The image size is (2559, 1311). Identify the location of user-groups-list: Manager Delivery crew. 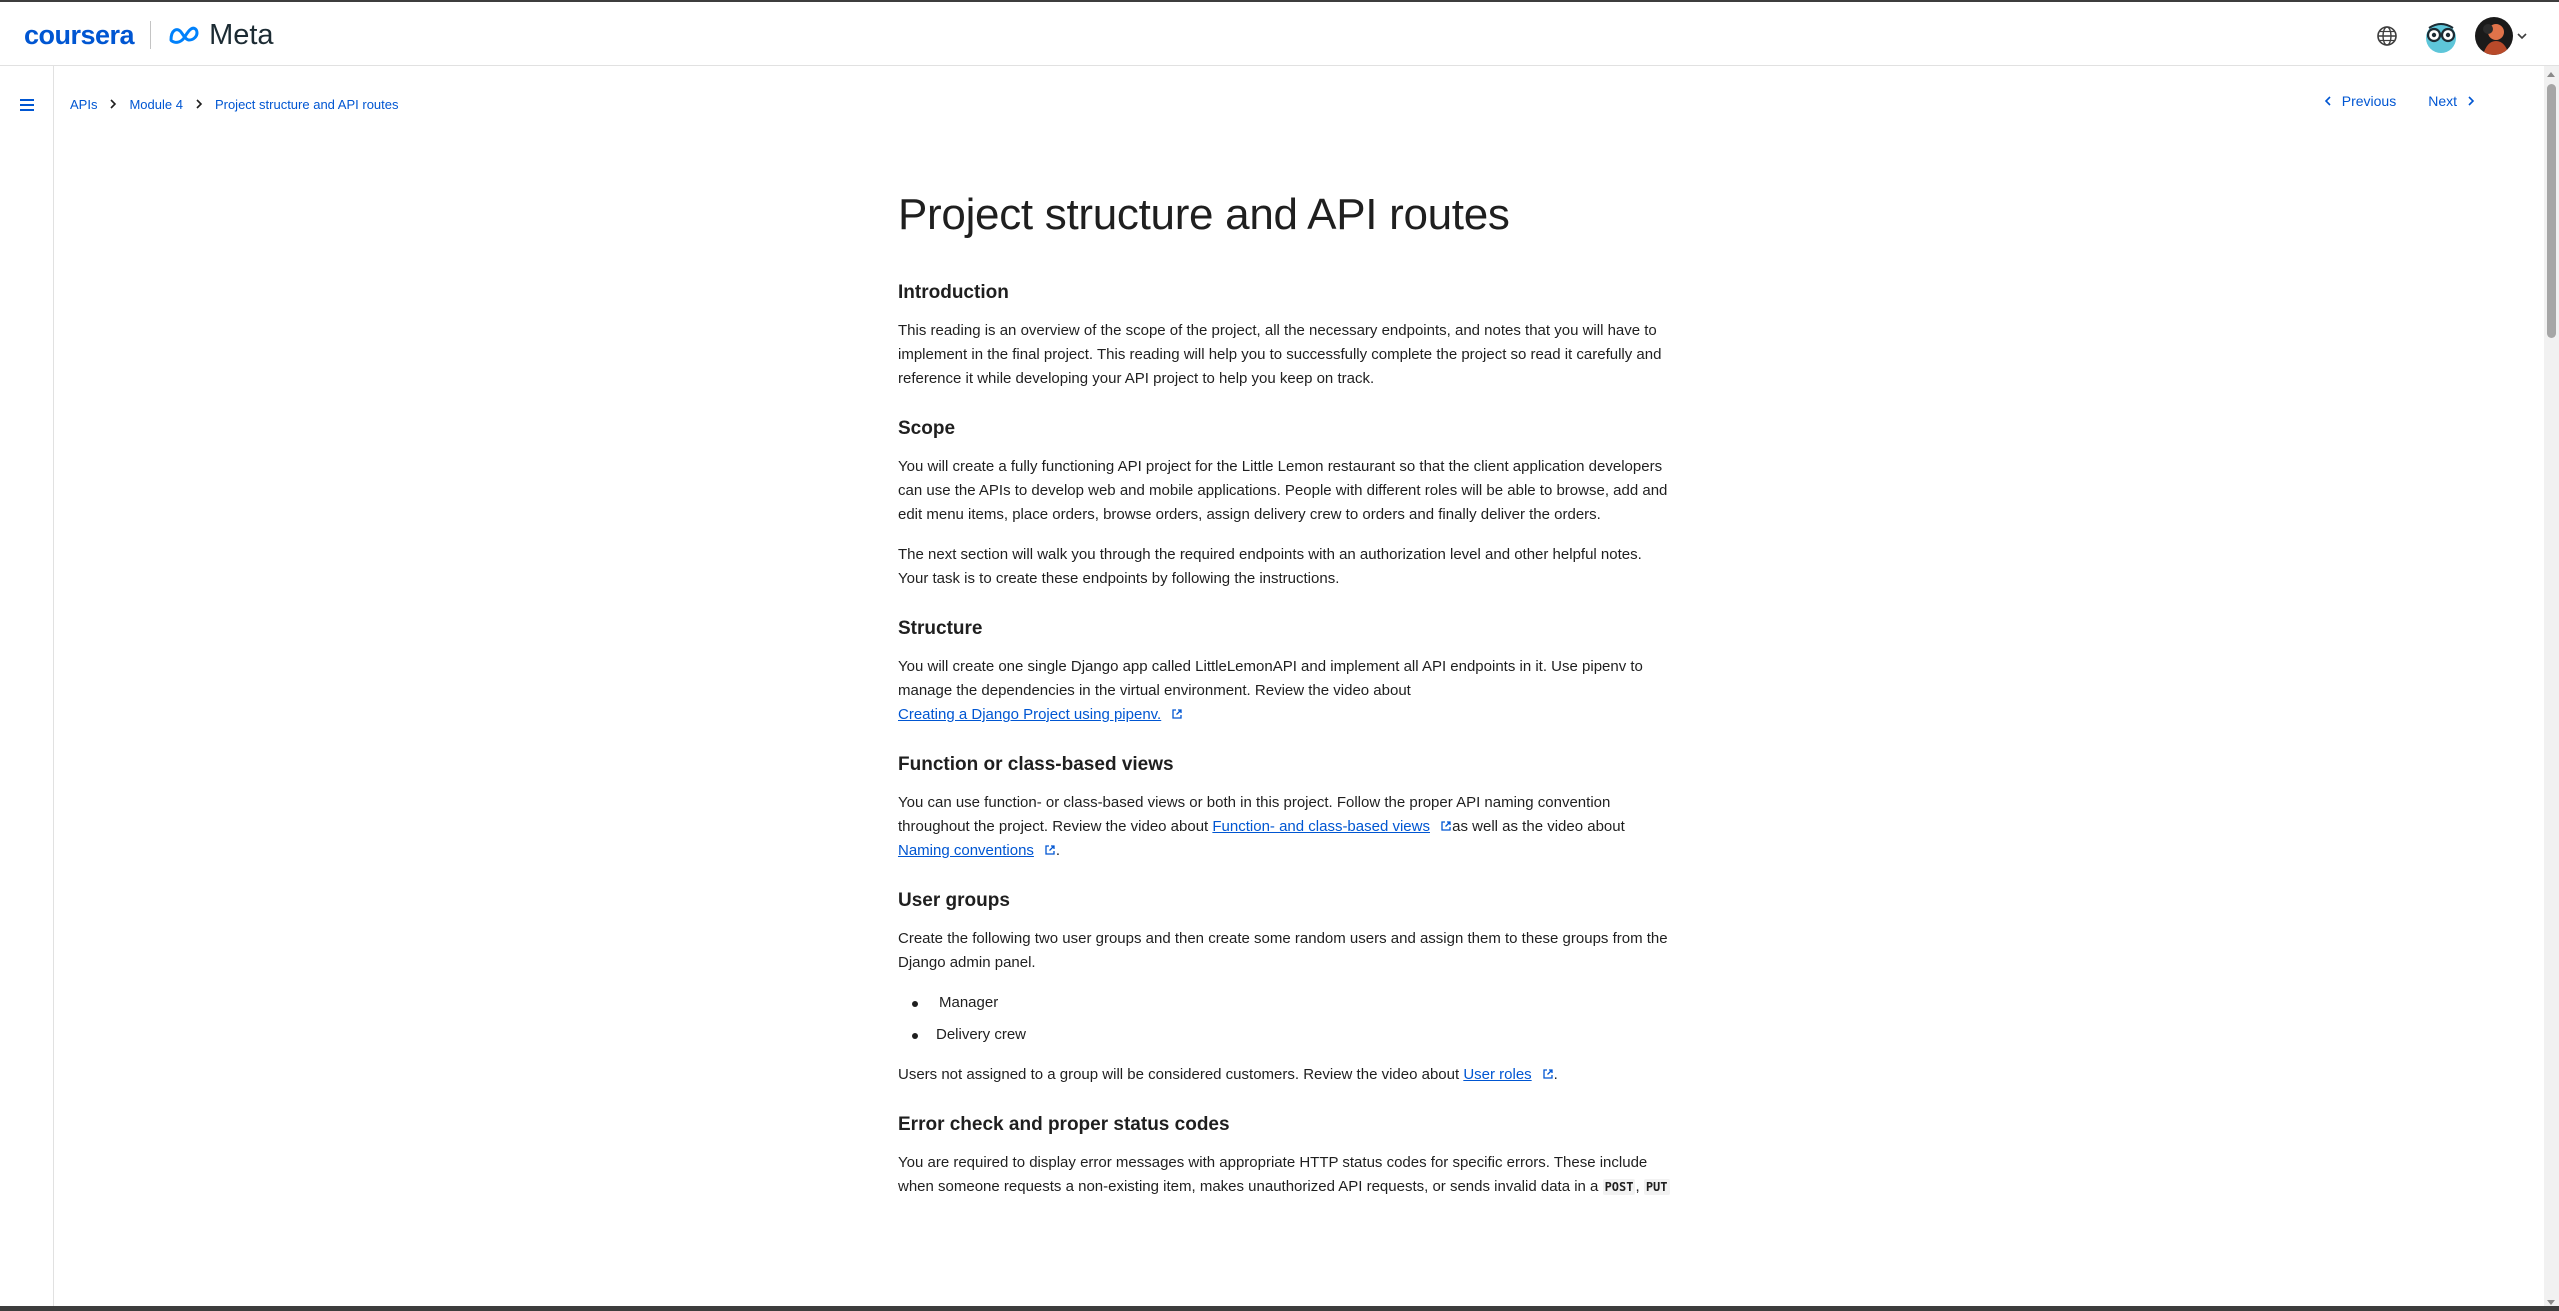
(1292, 1019).